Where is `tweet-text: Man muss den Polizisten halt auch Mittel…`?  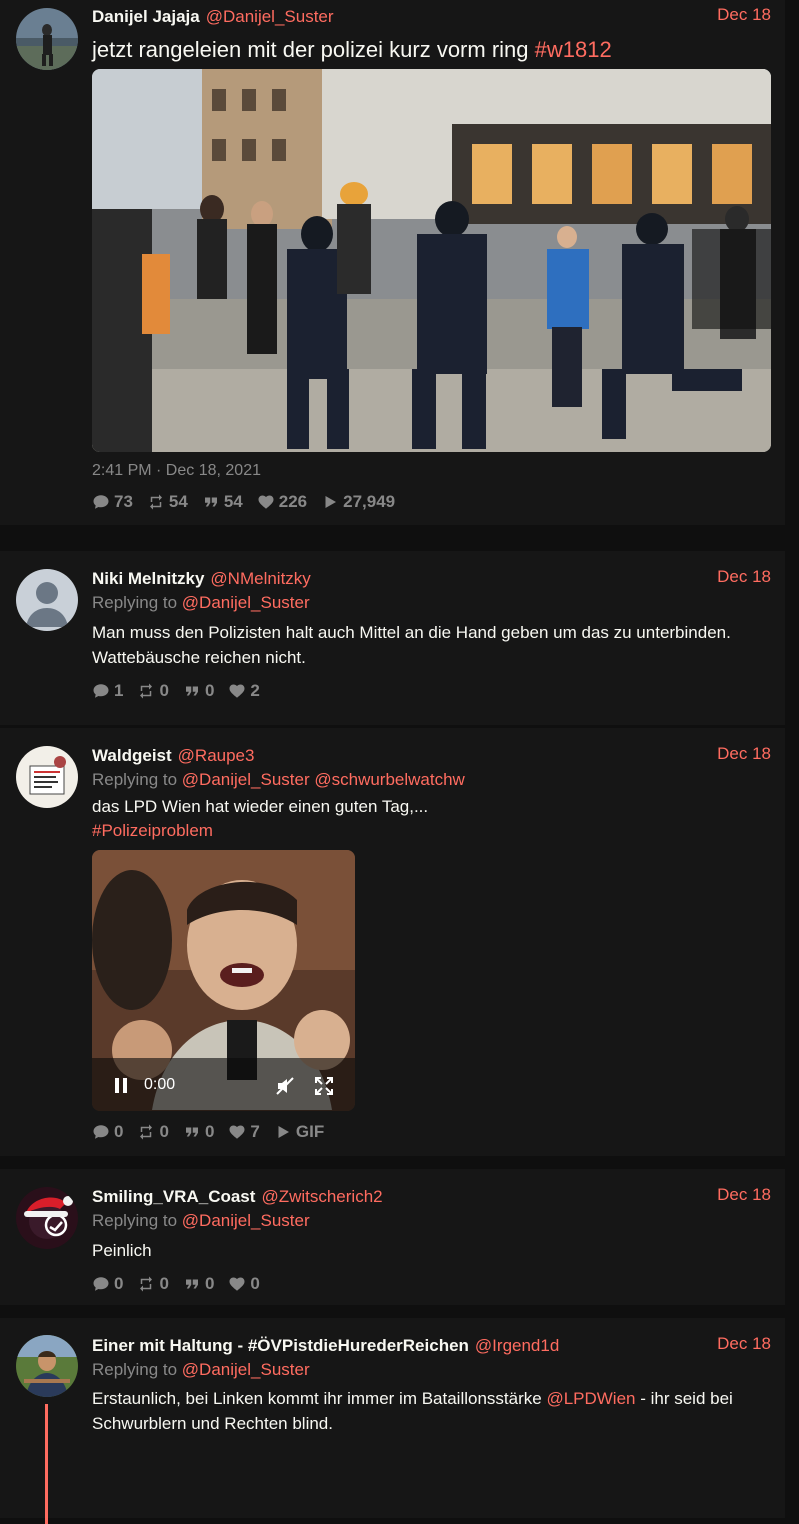
tweet-text: Man muss den Polizisten halt auch Mittel… is located at coordinates (411, 645).